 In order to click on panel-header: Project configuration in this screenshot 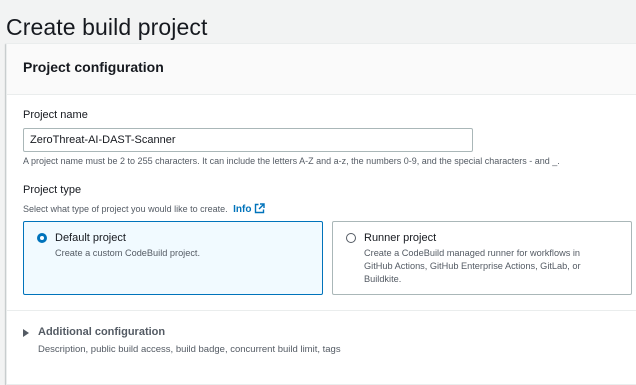, I will do `click(321, 69)`.